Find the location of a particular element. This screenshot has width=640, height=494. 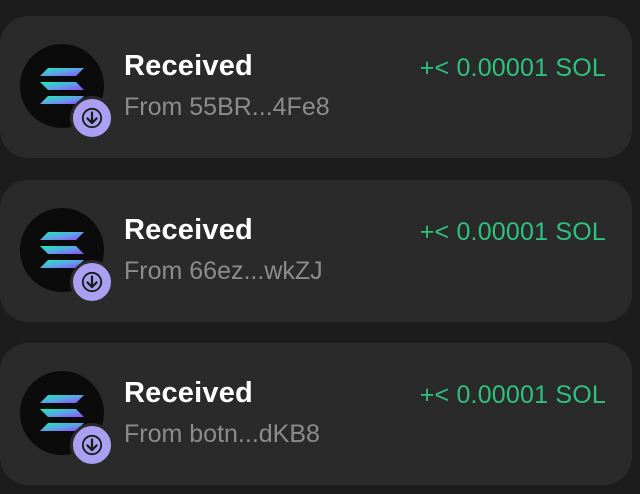

transaction-sender: From botn...dKB8 is located at coordinates (222, 434).